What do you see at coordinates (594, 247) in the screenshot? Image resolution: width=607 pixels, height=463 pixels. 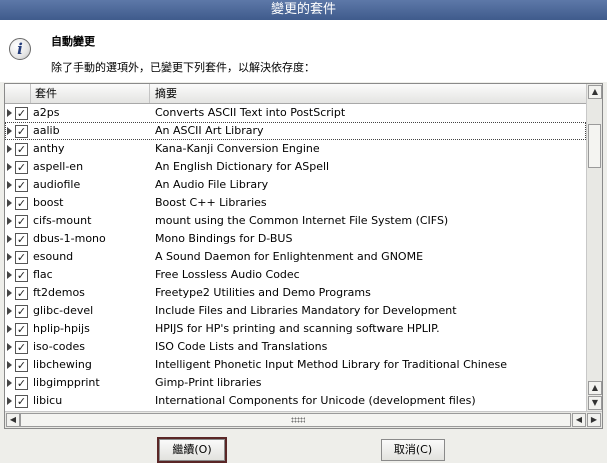 I see `vertical-scrollbar: ▲ ▲ ▼` at bounding box center [594, 247].